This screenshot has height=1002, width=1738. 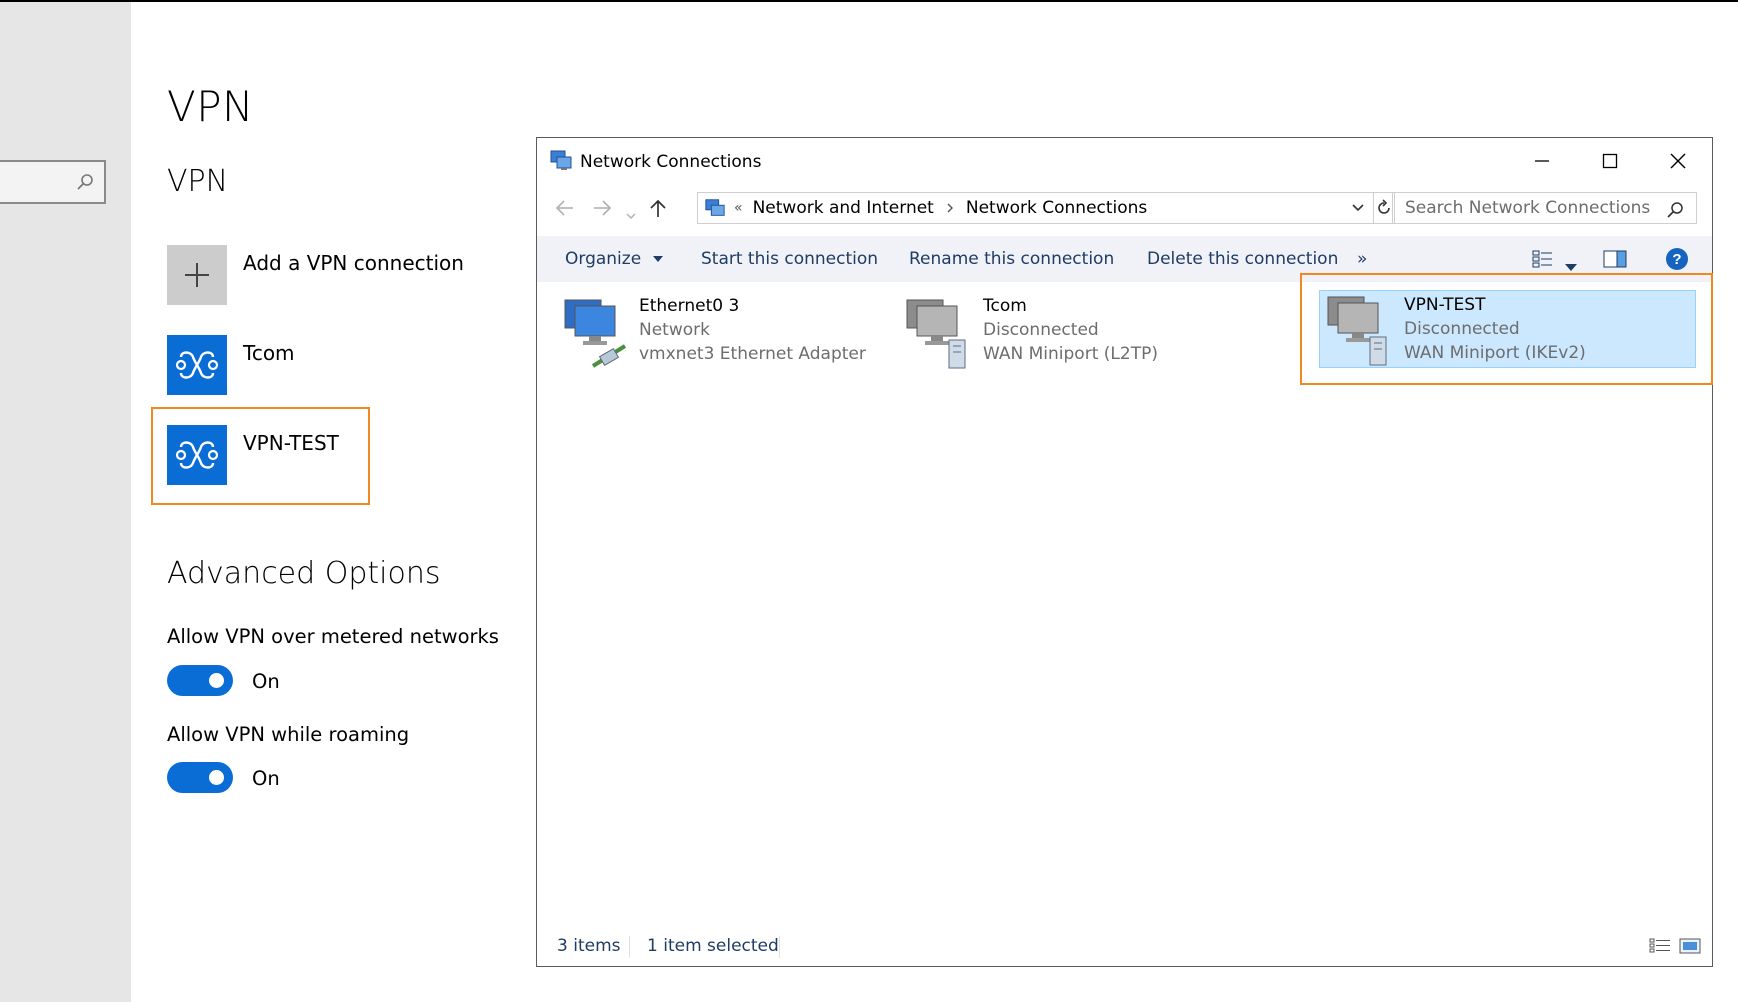 I want to click on vpn-item-label: Tcom, so click(x=269, y=353).